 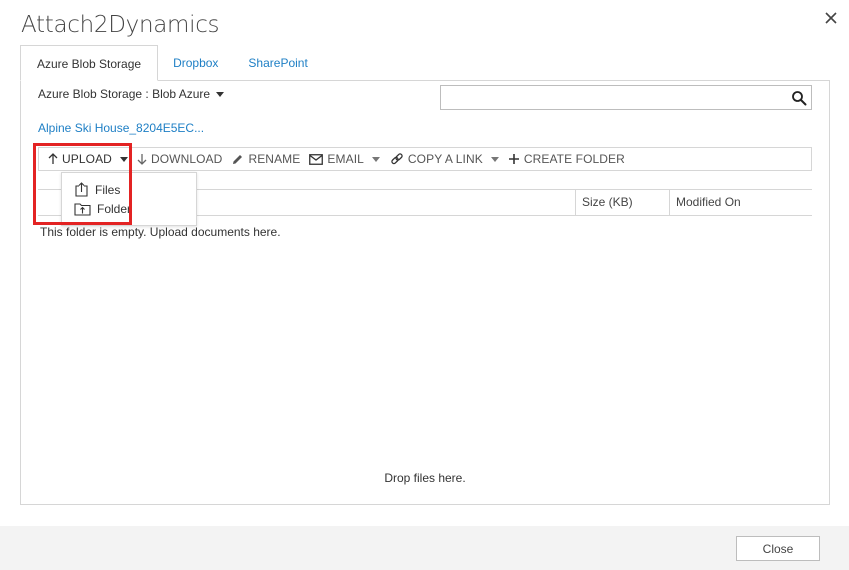 What do you see at coordinates (622, 202) in the screenshot?
I see `column-header-size: Size (KB)` at bounding box center [622, 202].